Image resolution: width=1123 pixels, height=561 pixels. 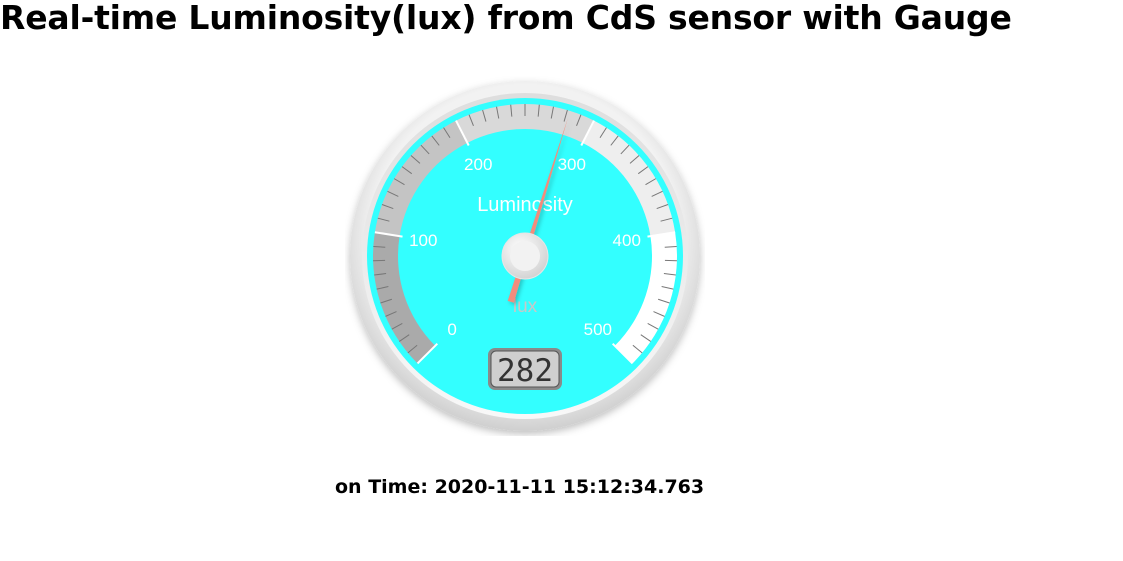 What do you see at coordinates (423, 240) in the screenshot?
I see `gauge-tick-label: 100` at bounding box center [423, 240].